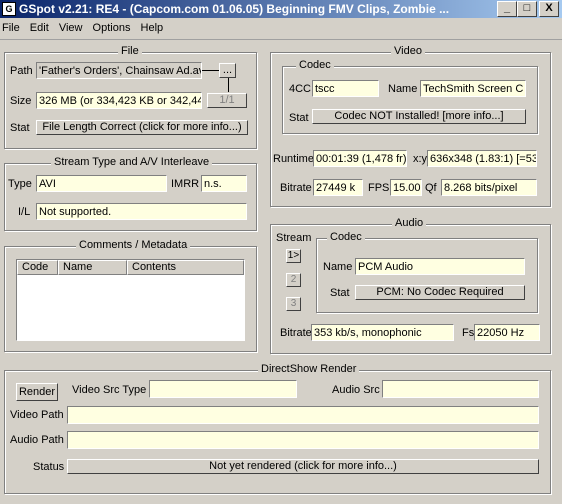  I want to click on imrr-label: IMRR, so click(185, 184).